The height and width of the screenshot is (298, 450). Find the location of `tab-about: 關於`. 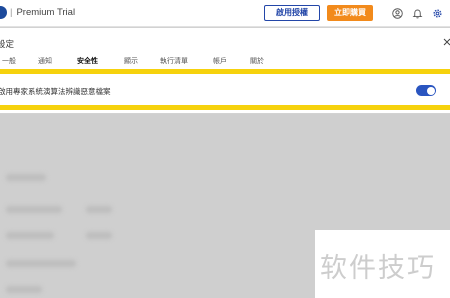

tab-about: 關於 is located at coordinates (257, 61).